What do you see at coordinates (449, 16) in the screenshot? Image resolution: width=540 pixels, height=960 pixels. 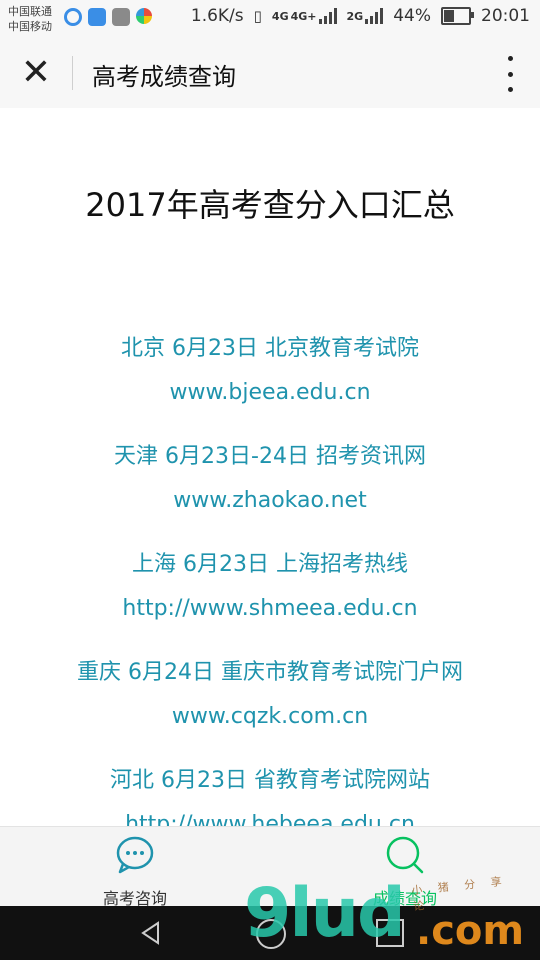 I see `battery-fill` at bounding box center [449, 16].